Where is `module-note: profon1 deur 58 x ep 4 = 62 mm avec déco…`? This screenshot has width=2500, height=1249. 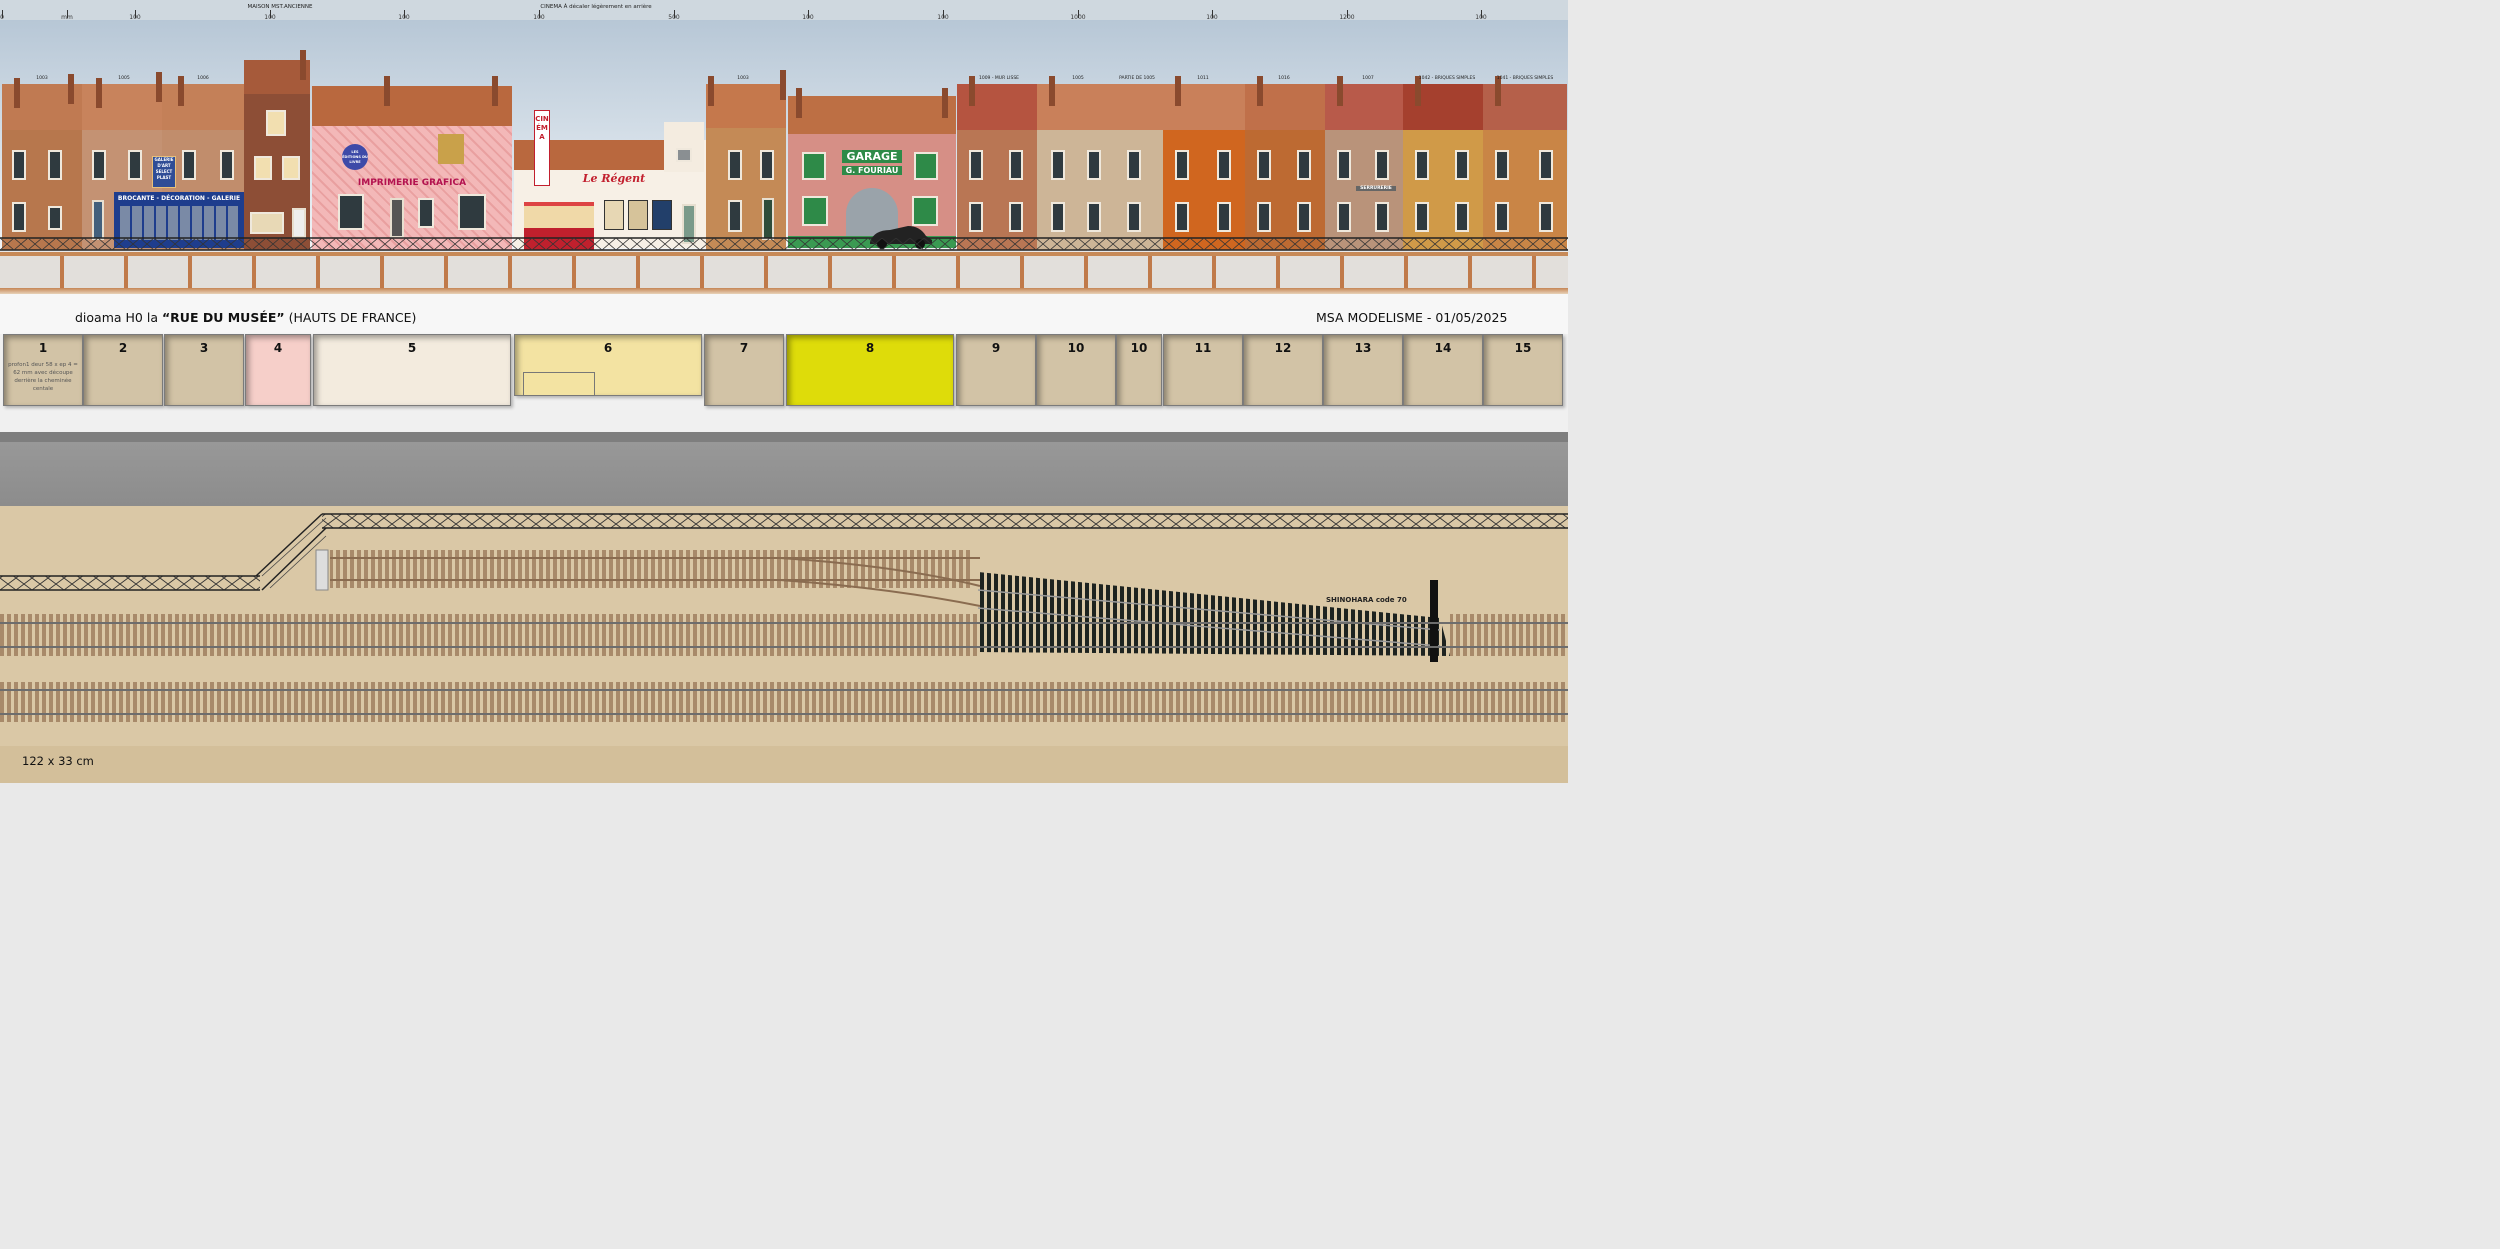
module-note: profon1 deur 58 x ep 4 = 62 mm avec déco… is located at coordinates (43, 377).